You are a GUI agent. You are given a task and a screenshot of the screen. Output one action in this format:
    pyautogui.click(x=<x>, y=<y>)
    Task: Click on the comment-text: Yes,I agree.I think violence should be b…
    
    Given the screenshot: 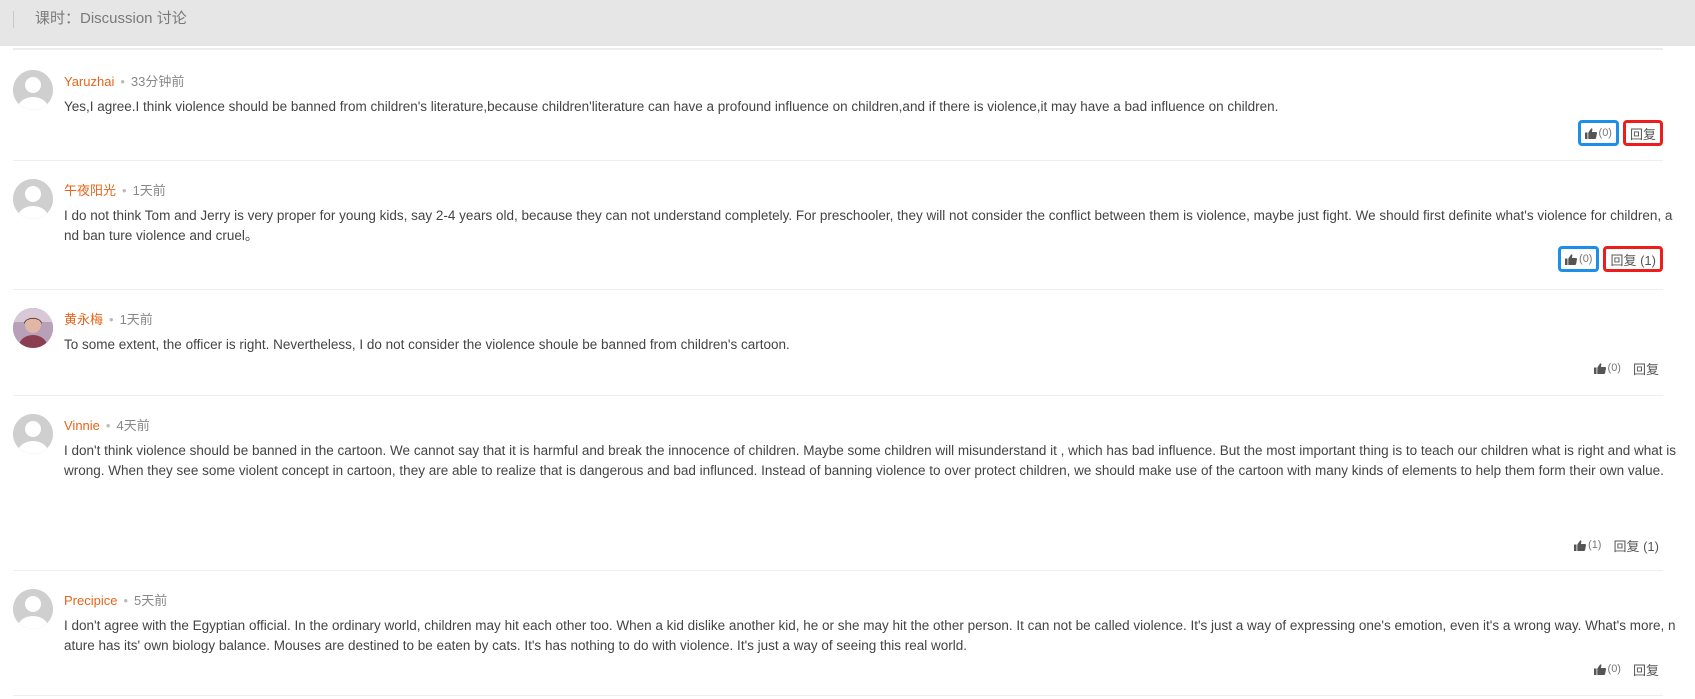 What is the action you would take?
    pyautogui.click(x=671, y=106)
    